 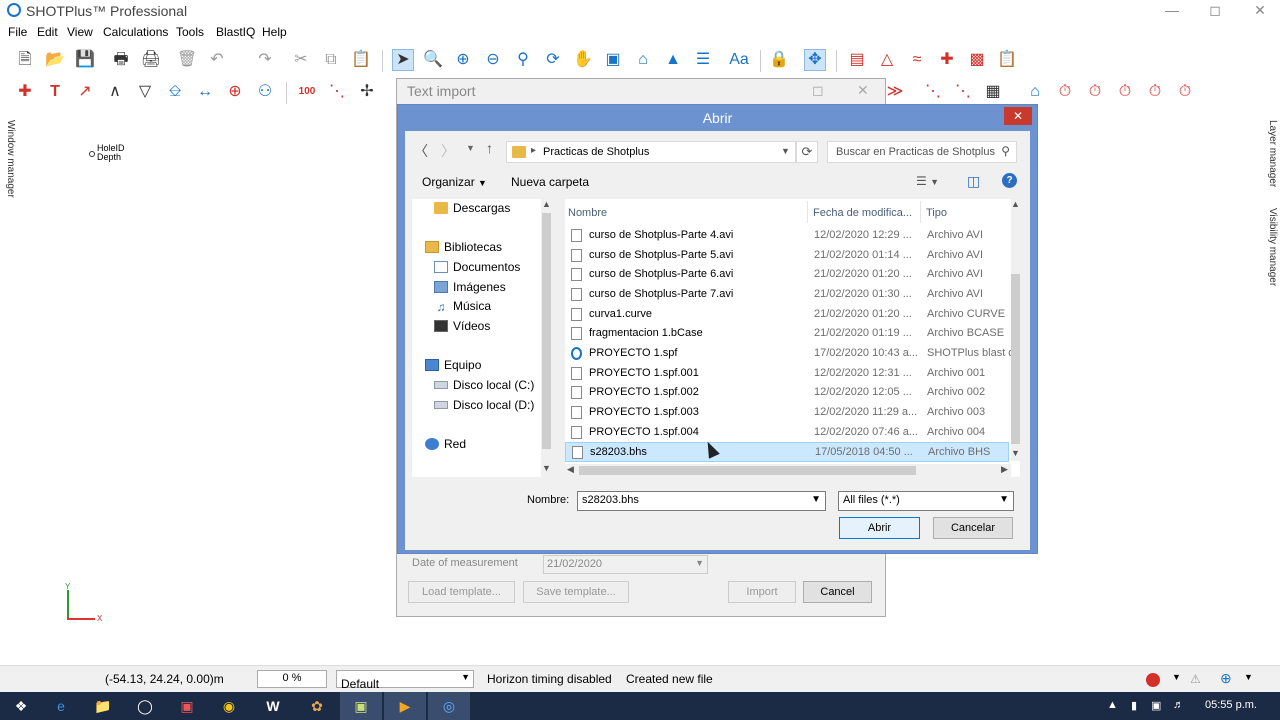 I want to click on cancel-button: Cancel, so click(x=837, y=592).